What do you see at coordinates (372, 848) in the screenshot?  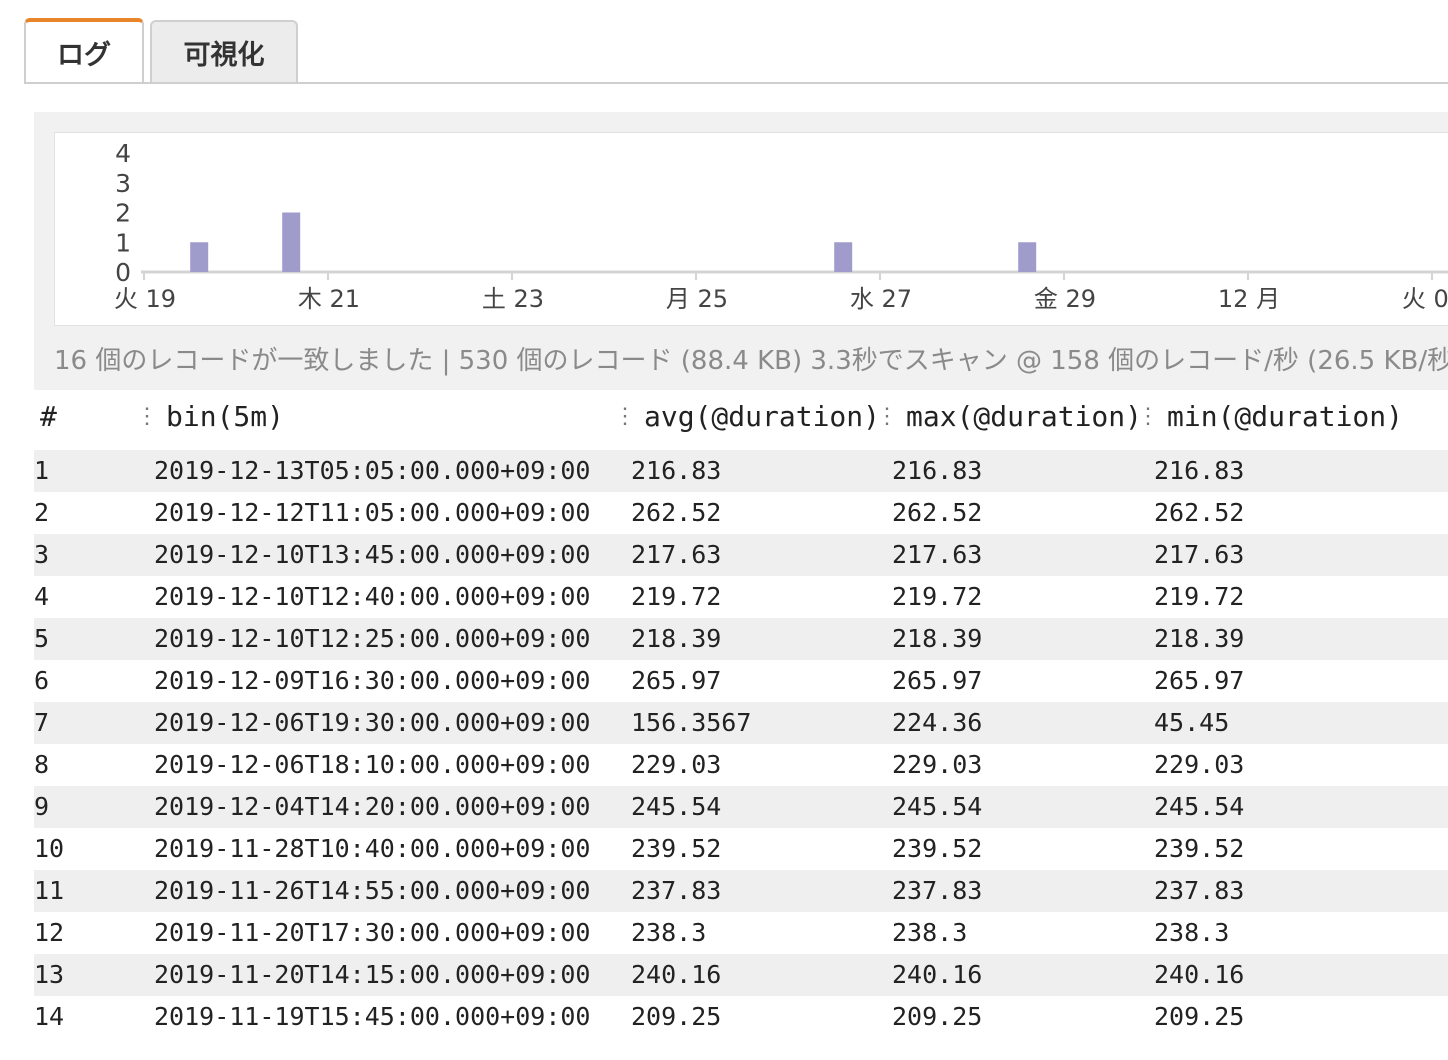 I see `cell-bin: 2019-11-28T10:40:00.000+09:00` at bounding box center [372, 848].